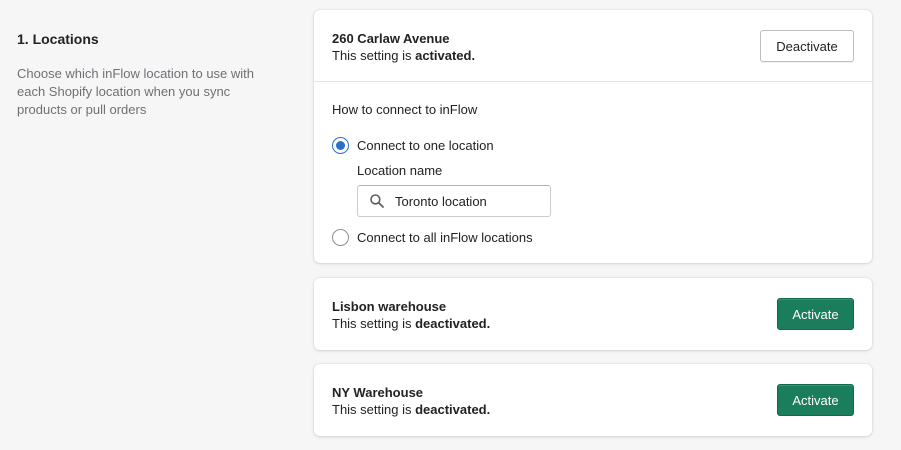 This screenshot has height=450, width=901. Describe the element at coordinates (400, 170) in the screenshot. I see `location-name-label: Location name` at that location.